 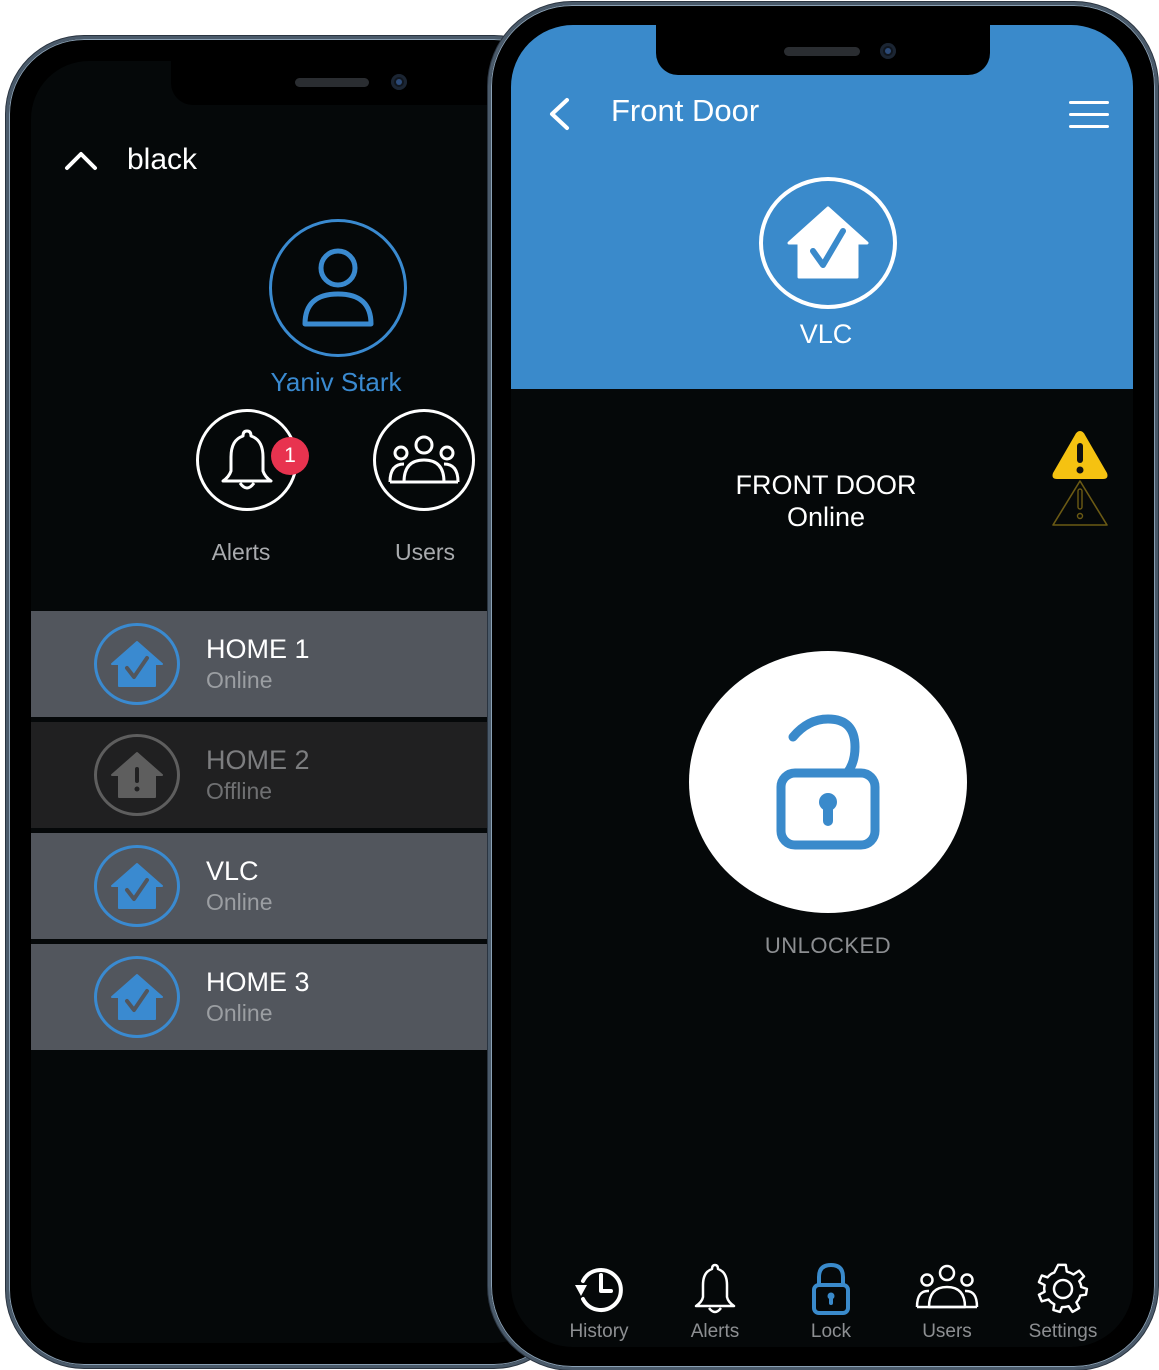 What do you see at coordinates (599, 1290) in the screenshot?
I see `history-icon` at bounding box center [599, 1290].